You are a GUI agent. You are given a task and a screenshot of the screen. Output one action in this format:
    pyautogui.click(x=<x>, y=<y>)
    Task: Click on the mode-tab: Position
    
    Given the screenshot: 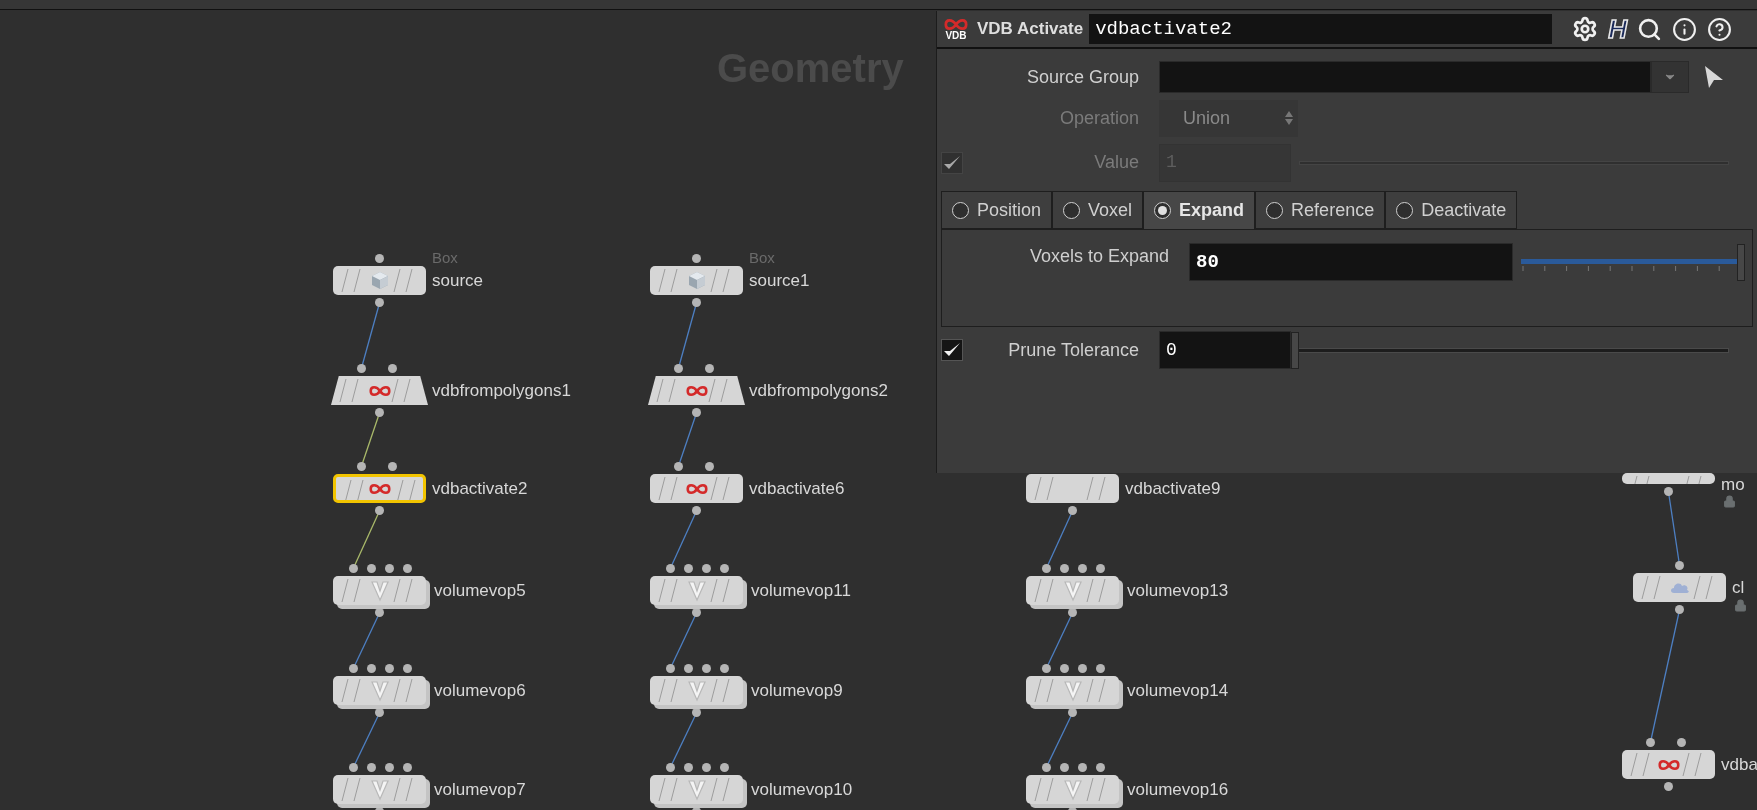 What is the action you would take?
    pyautogui.click(x=997, y=210)
    